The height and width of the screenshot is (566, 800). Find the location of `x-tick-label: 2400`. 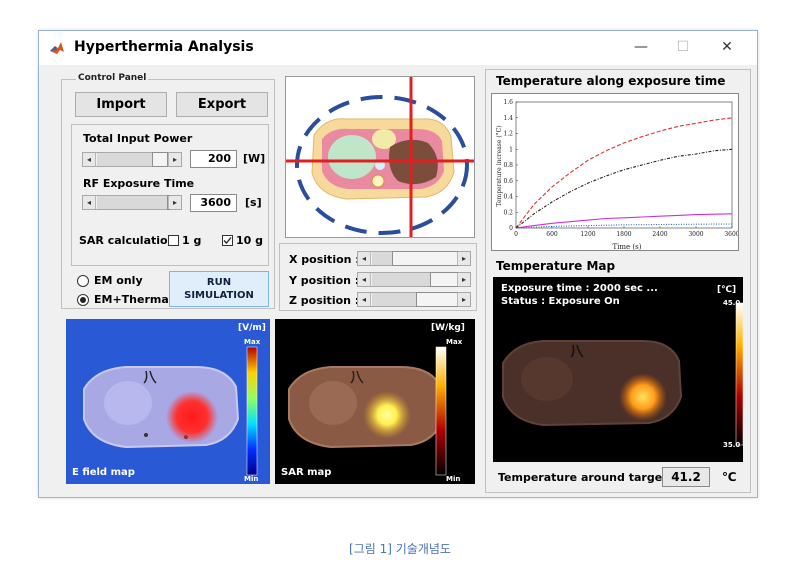

x-tick-label: 2400 is located at coordinates (659, 234).